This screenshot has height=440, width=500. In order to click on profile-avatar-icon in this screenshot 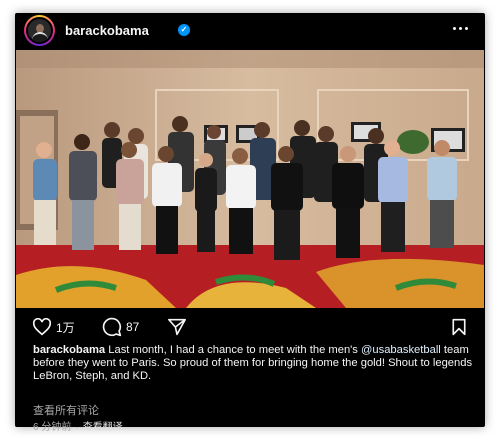, I will do `click(39, 30)`.